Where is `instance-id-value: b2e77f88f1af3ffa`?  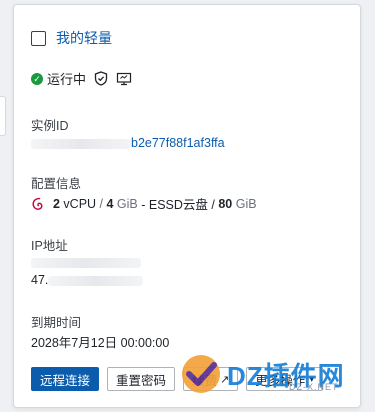
instance-id-value: b2e77f88f1af3ffa is located at coordinates (178, 143).